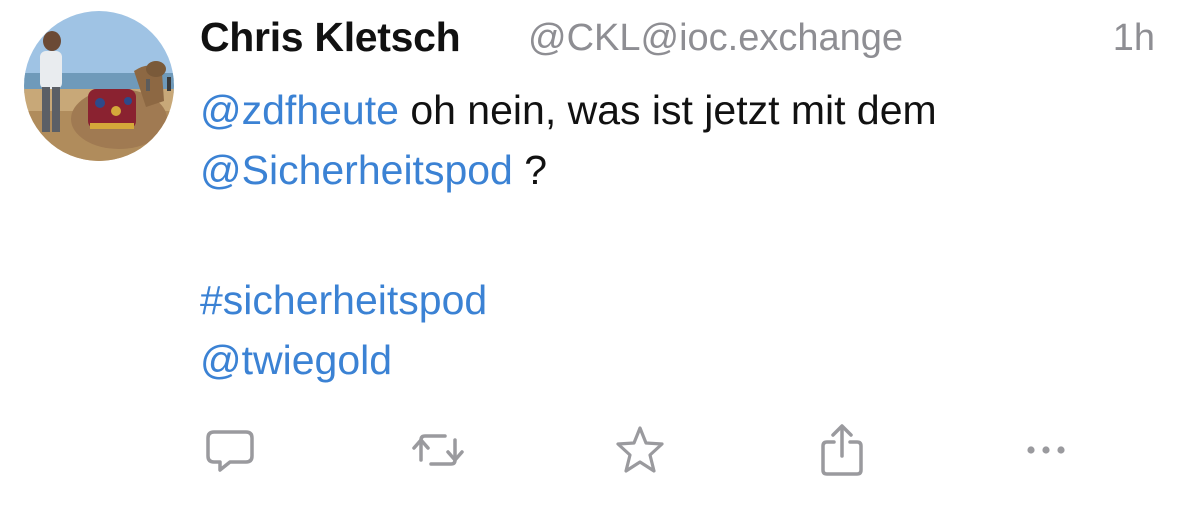 Image resolution: width=1179 pixels, height=511 pixels. I want to click on post-text: oh nein, was ist jetzt mit dem, so click(667, 110).